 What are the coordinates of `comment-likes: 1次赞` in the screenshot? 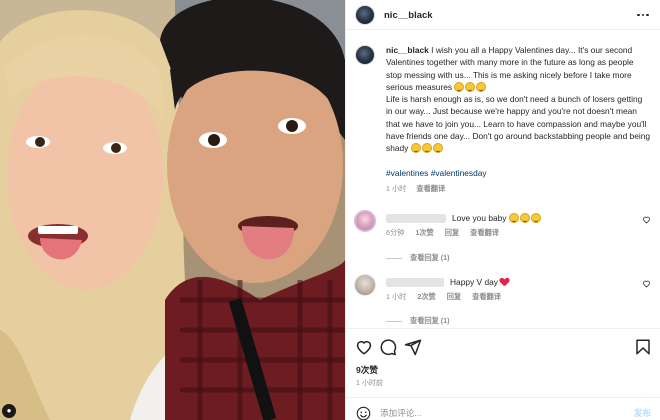 It's located at (424, 232).